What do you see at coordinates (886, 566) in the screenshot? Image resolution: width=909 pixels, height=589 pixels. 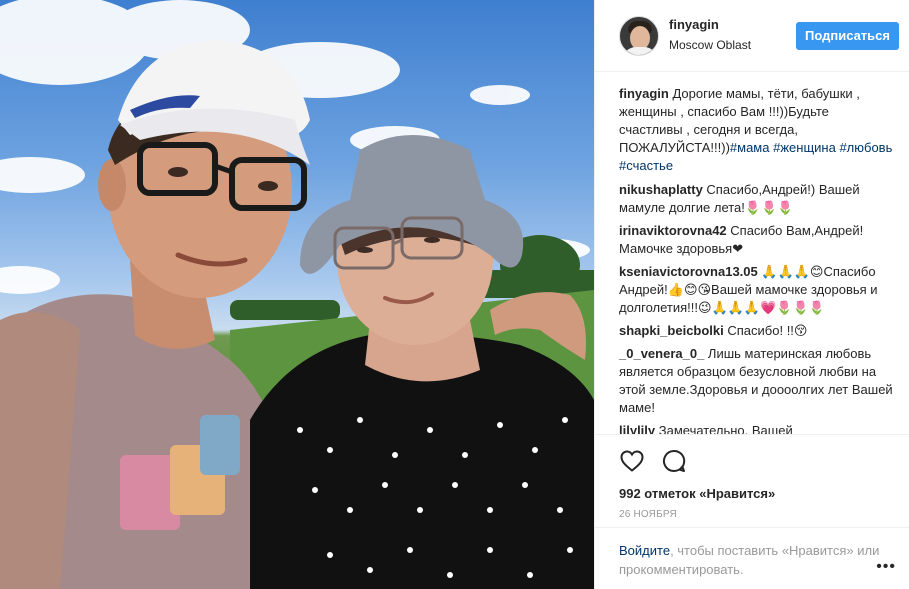 I see `more-options-icon: •••` at bounding box center [886, 566].